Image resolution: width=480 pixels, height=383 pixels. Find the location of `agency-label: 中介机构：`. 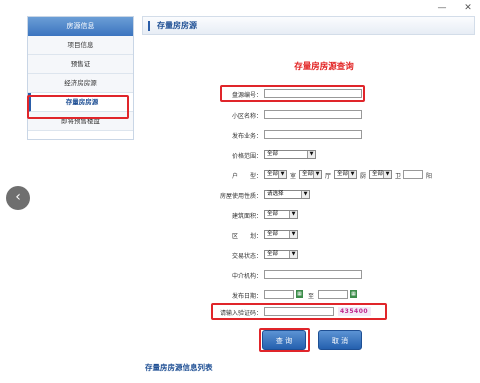

agency-label: 中介机构： is located at coordinates (246, 276).